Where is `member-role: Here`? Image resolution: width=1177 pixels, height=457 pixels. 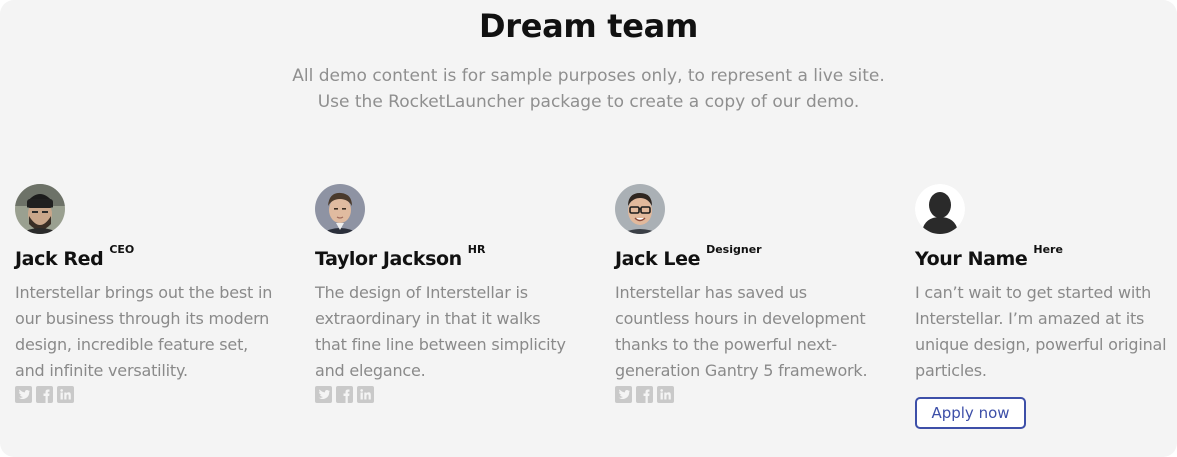 member-role: Here is located at coordinates (1048, 249).